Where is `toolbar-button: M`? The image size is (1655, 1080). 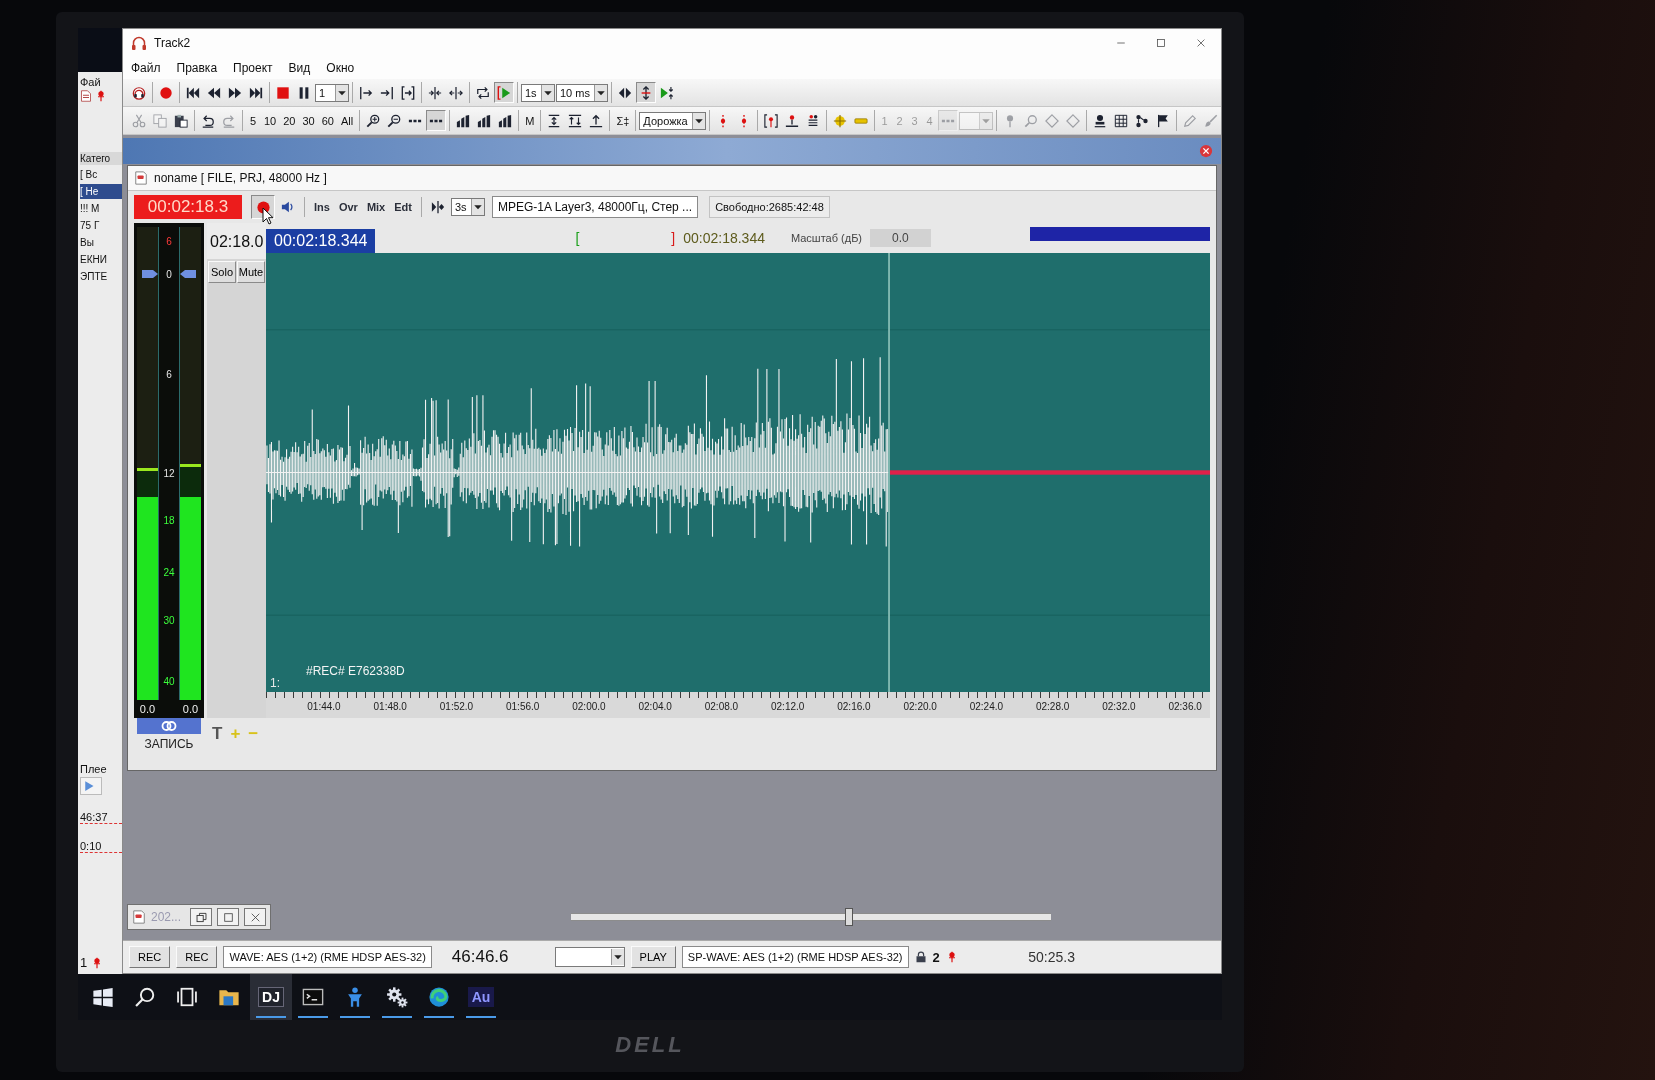
toolbar-button: M is located at coordinates (530, 120).